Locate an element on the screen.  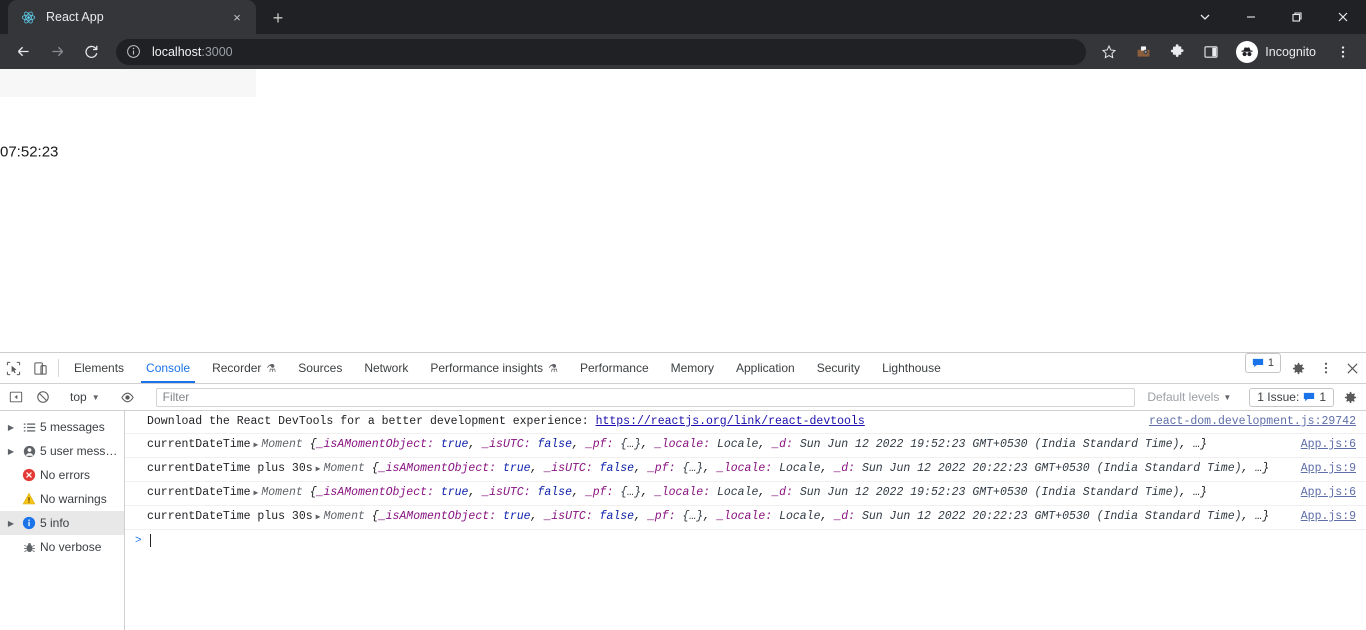
sidebar-item-messages: ▶ 5 messages is located at coordinates (62, 427).